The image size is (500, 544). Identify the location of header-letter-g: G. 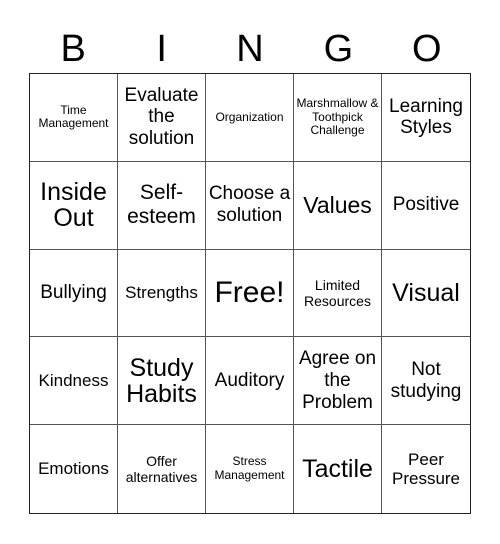
(338, 49).